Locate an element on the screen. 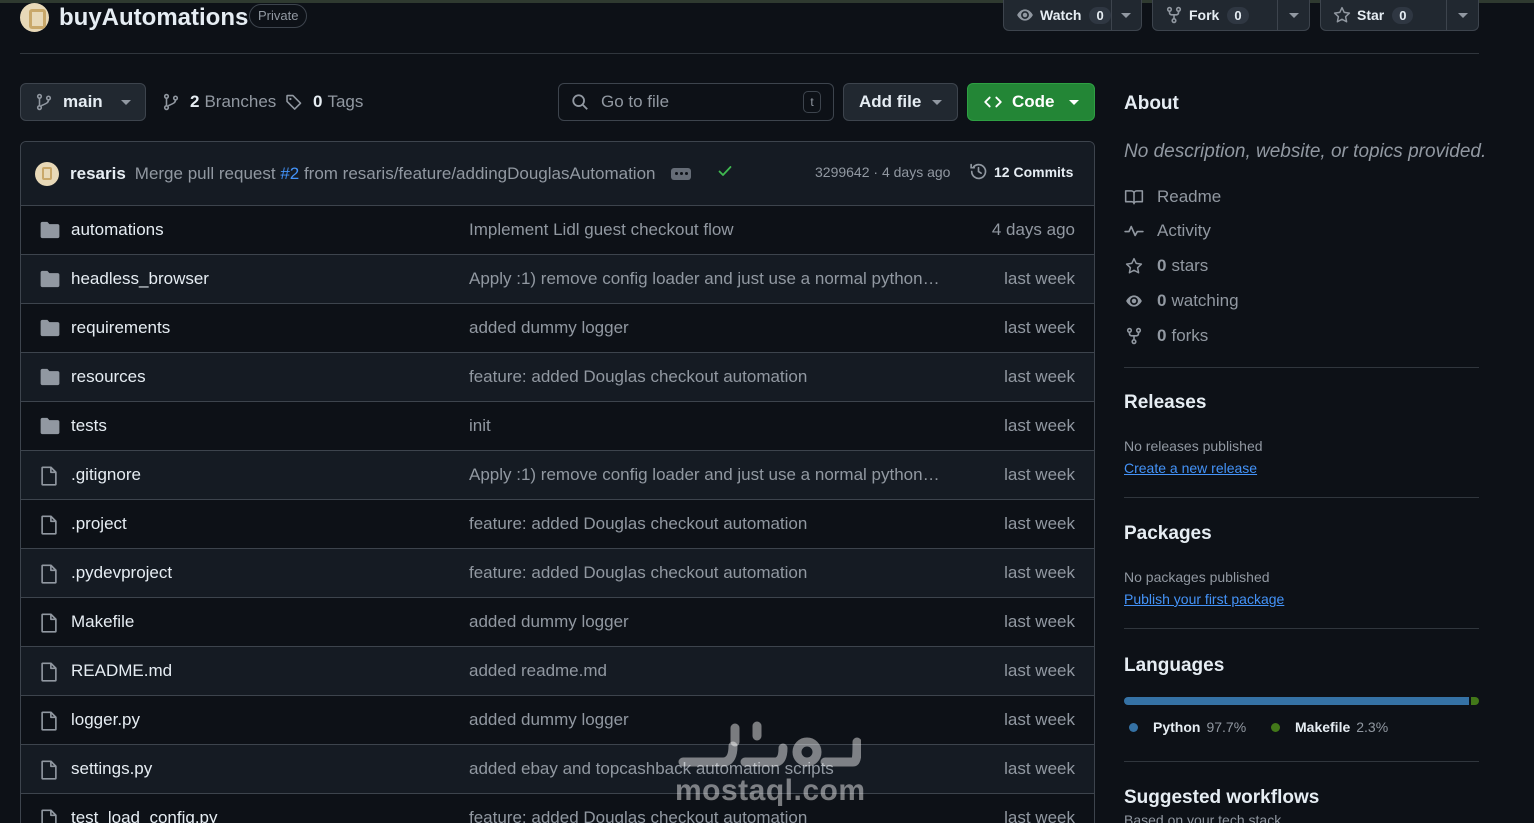  go-to-file-search: Go to file t is located at coordinates (696, 102).